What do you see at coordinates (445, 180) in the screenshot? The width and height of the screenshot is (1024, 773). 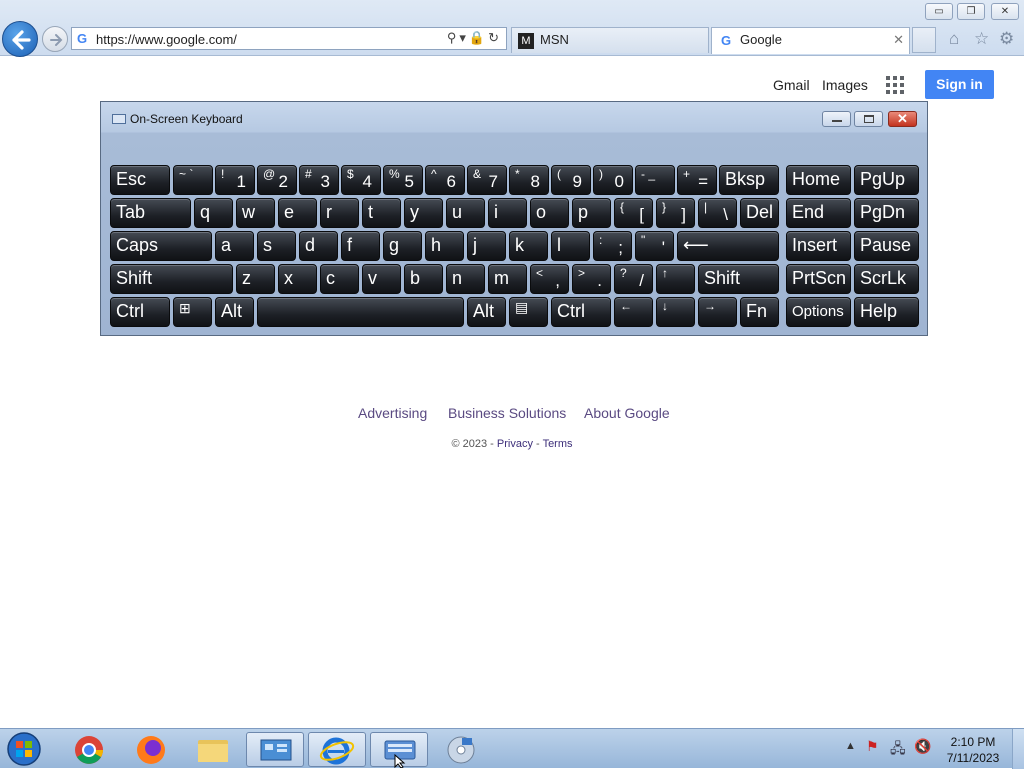 I see `key-6: ^ 6` at bounding box center [445, 180].